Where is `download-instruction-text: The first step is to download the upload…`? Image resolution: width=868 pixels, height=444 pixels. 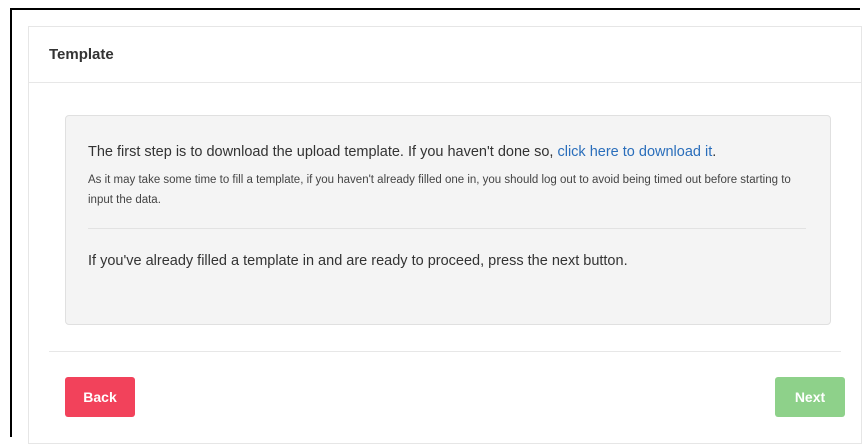 download-instruction-text: The first step is to download the upload… is located at coordinates (323, 152).